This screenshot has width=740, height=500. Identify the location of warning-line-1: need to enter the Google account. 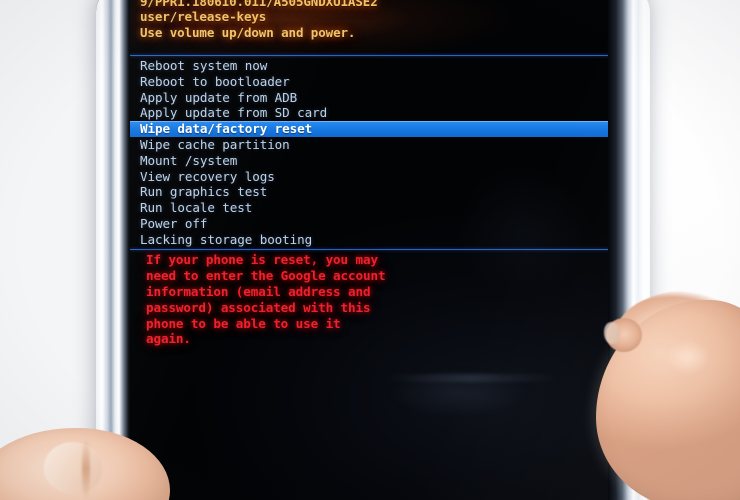
(266, 275).